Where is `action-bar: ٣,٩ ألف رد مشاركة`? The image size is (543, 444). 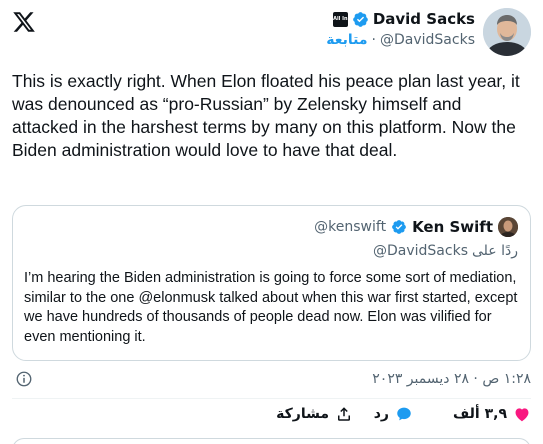 action-bar: ٣,٩ ألف رد مشاركة is located at coordinates (271, 418).